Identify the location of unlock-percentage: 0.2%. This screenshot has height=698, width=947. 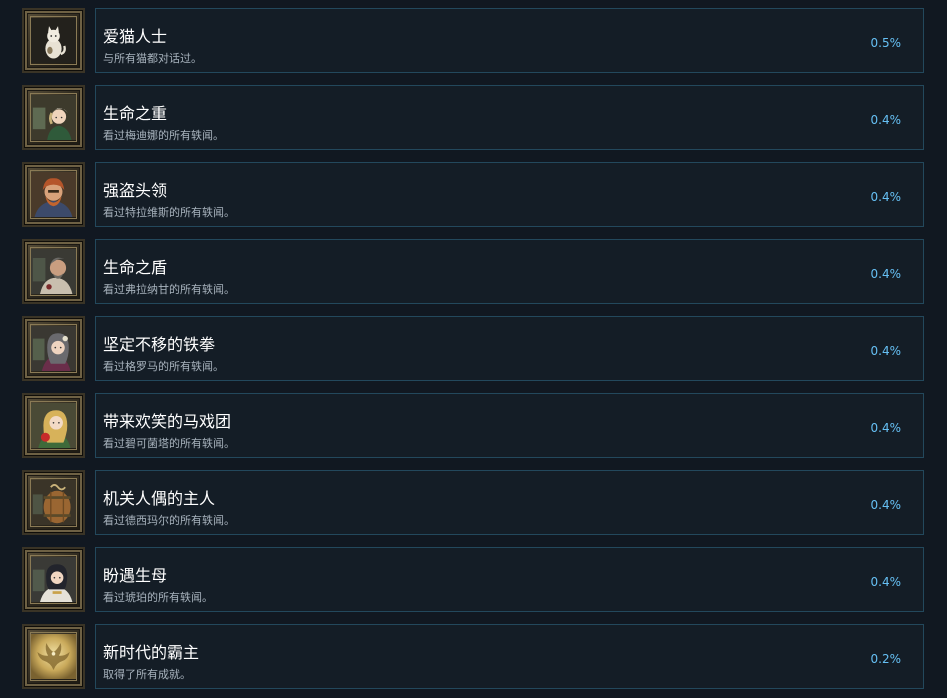
(886, 659).